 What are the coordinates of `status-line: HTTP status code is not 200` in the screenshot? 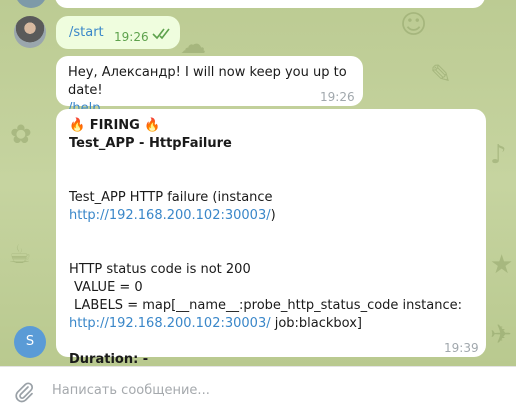 It's located at (160, 269).